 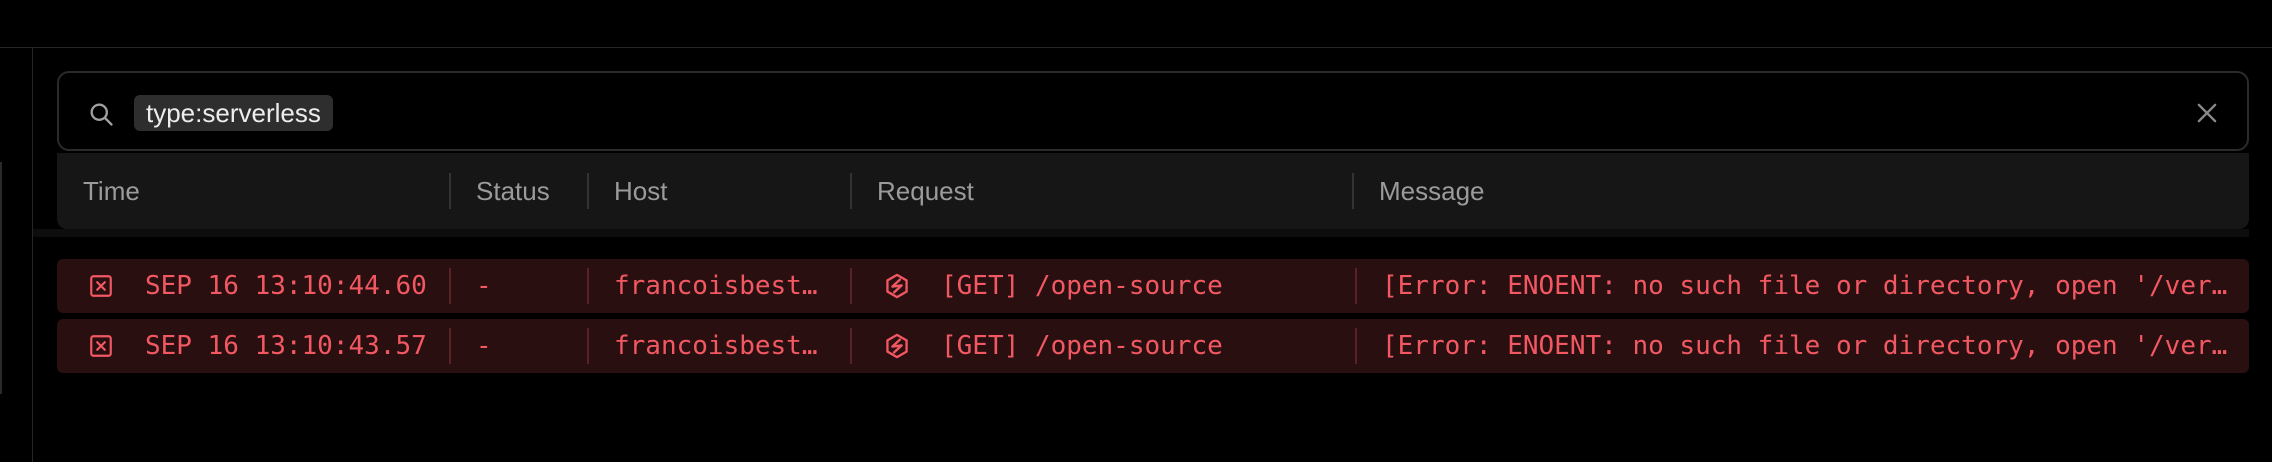 What do you see at coordinates (925, 191) in the screenshot?
I see `column-header-request: Request` at bounding box center [925, 191].